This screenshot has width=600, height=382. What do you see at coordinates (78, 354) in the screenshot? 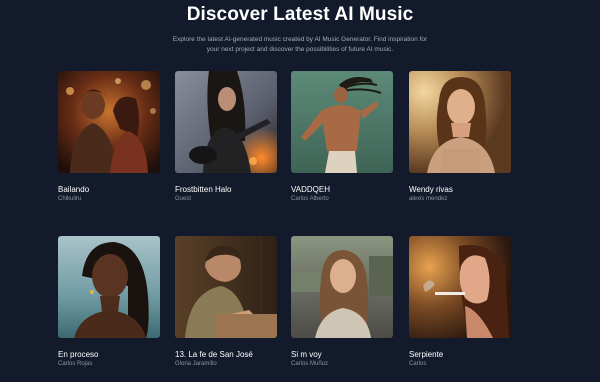
I see `song-title: En proceso` at bounding box center [78, 354].